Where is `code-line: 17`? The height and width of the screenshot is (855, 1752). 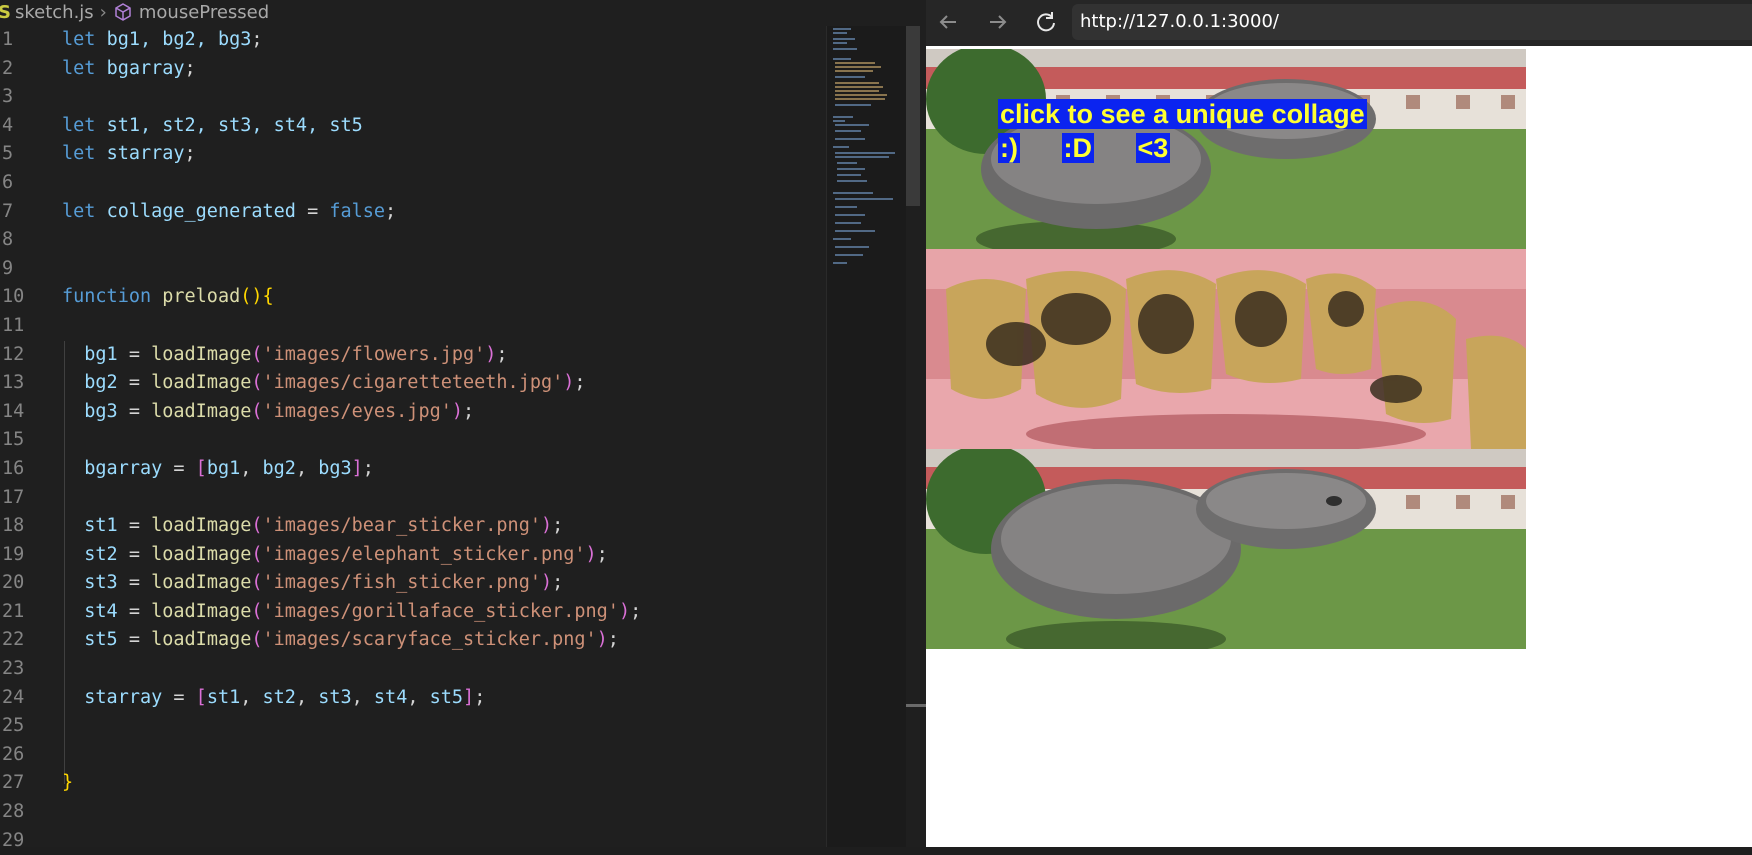
code-line: 17 is located at coordinates (413, 498).